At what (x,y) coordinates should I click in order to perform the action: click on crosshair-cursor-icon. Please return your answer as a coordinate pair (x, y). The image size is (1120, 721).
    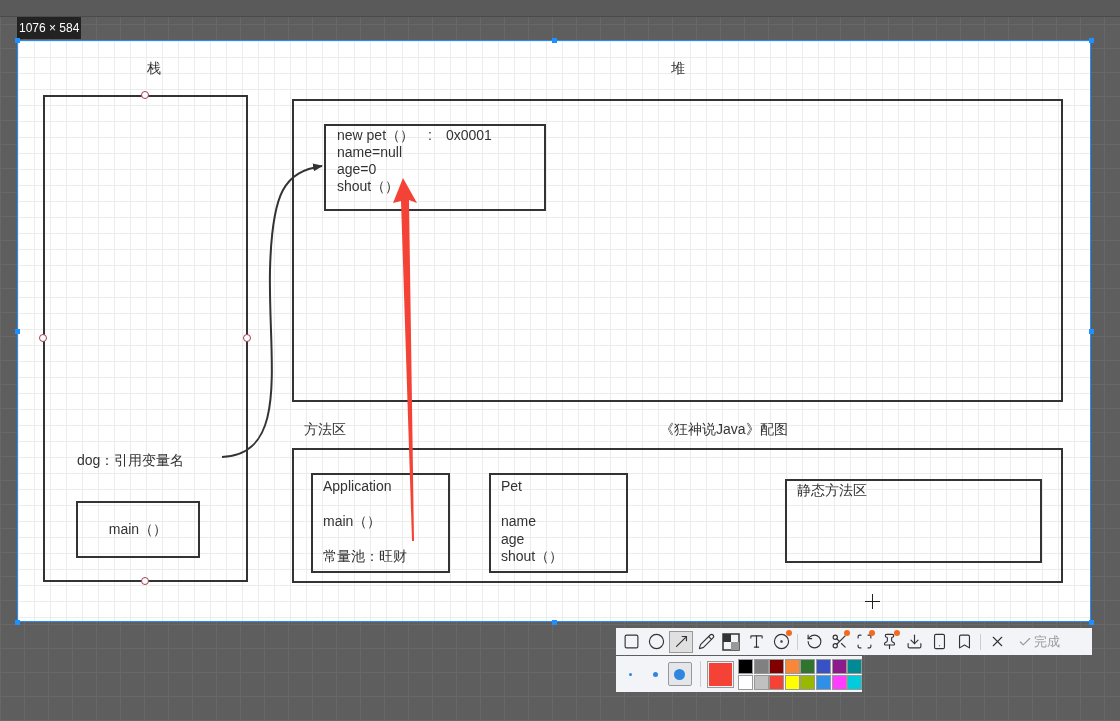
    Looking at the image, I should click on (872, 601).